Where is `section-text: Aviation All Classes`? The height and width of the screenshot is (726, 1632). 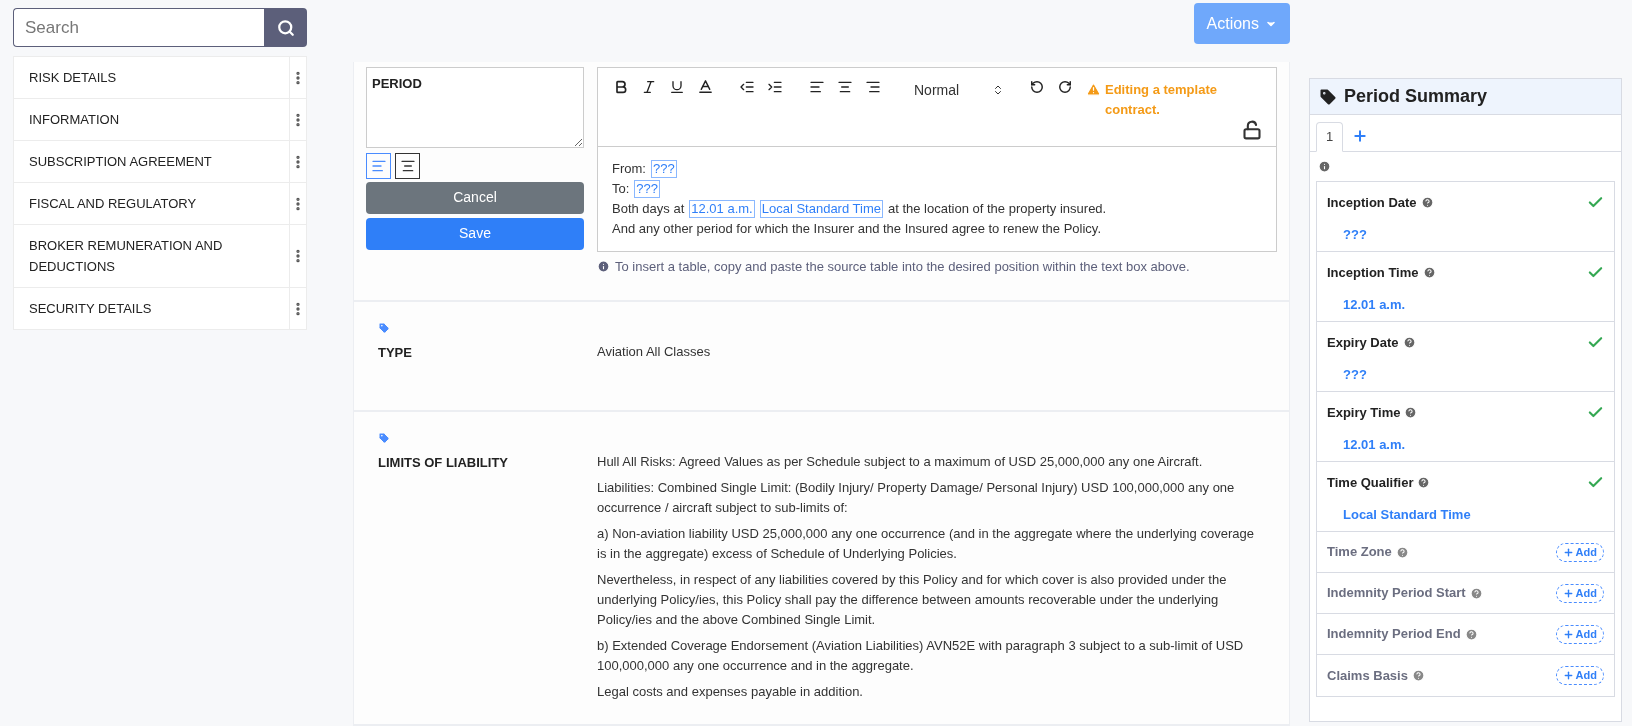
section-text: Aviation All Classes is located at coordinates (654, 352).